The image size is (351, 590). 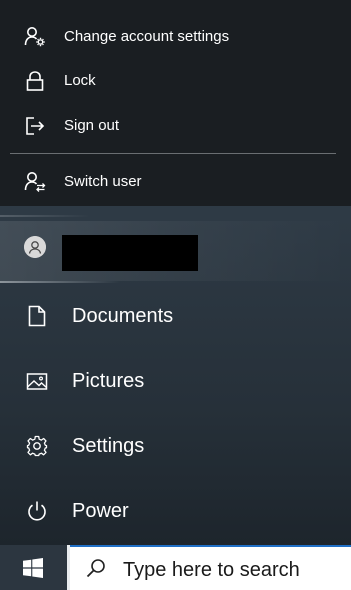 What do you see at coordinates (173, 153) in the screenshot?
I see `flyout-divider` at bounding box center [173, 153].